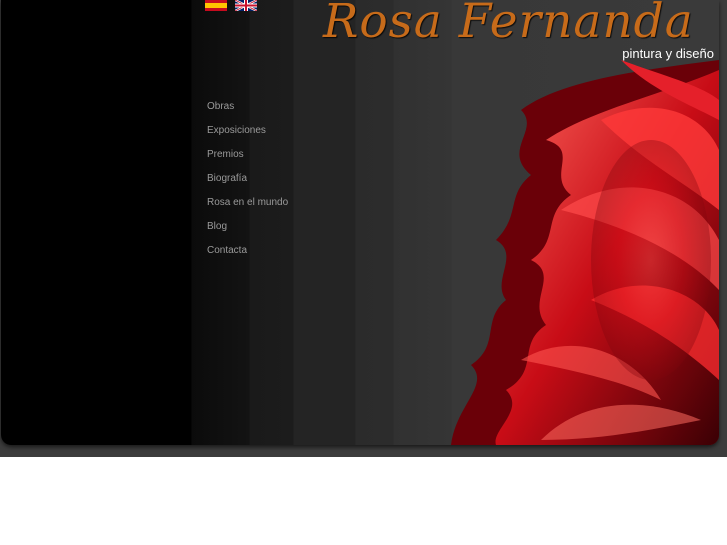 The image size is (727, 545). What do you see at coordinates (246, 5) in the screenshot?
I see `flag-uk-icon` at bounding box center [246, 5].